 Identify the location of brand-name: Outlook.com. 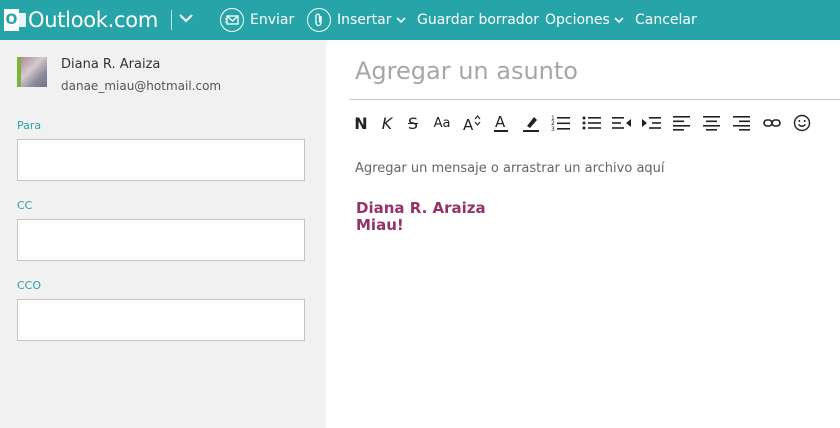
(93, 20).